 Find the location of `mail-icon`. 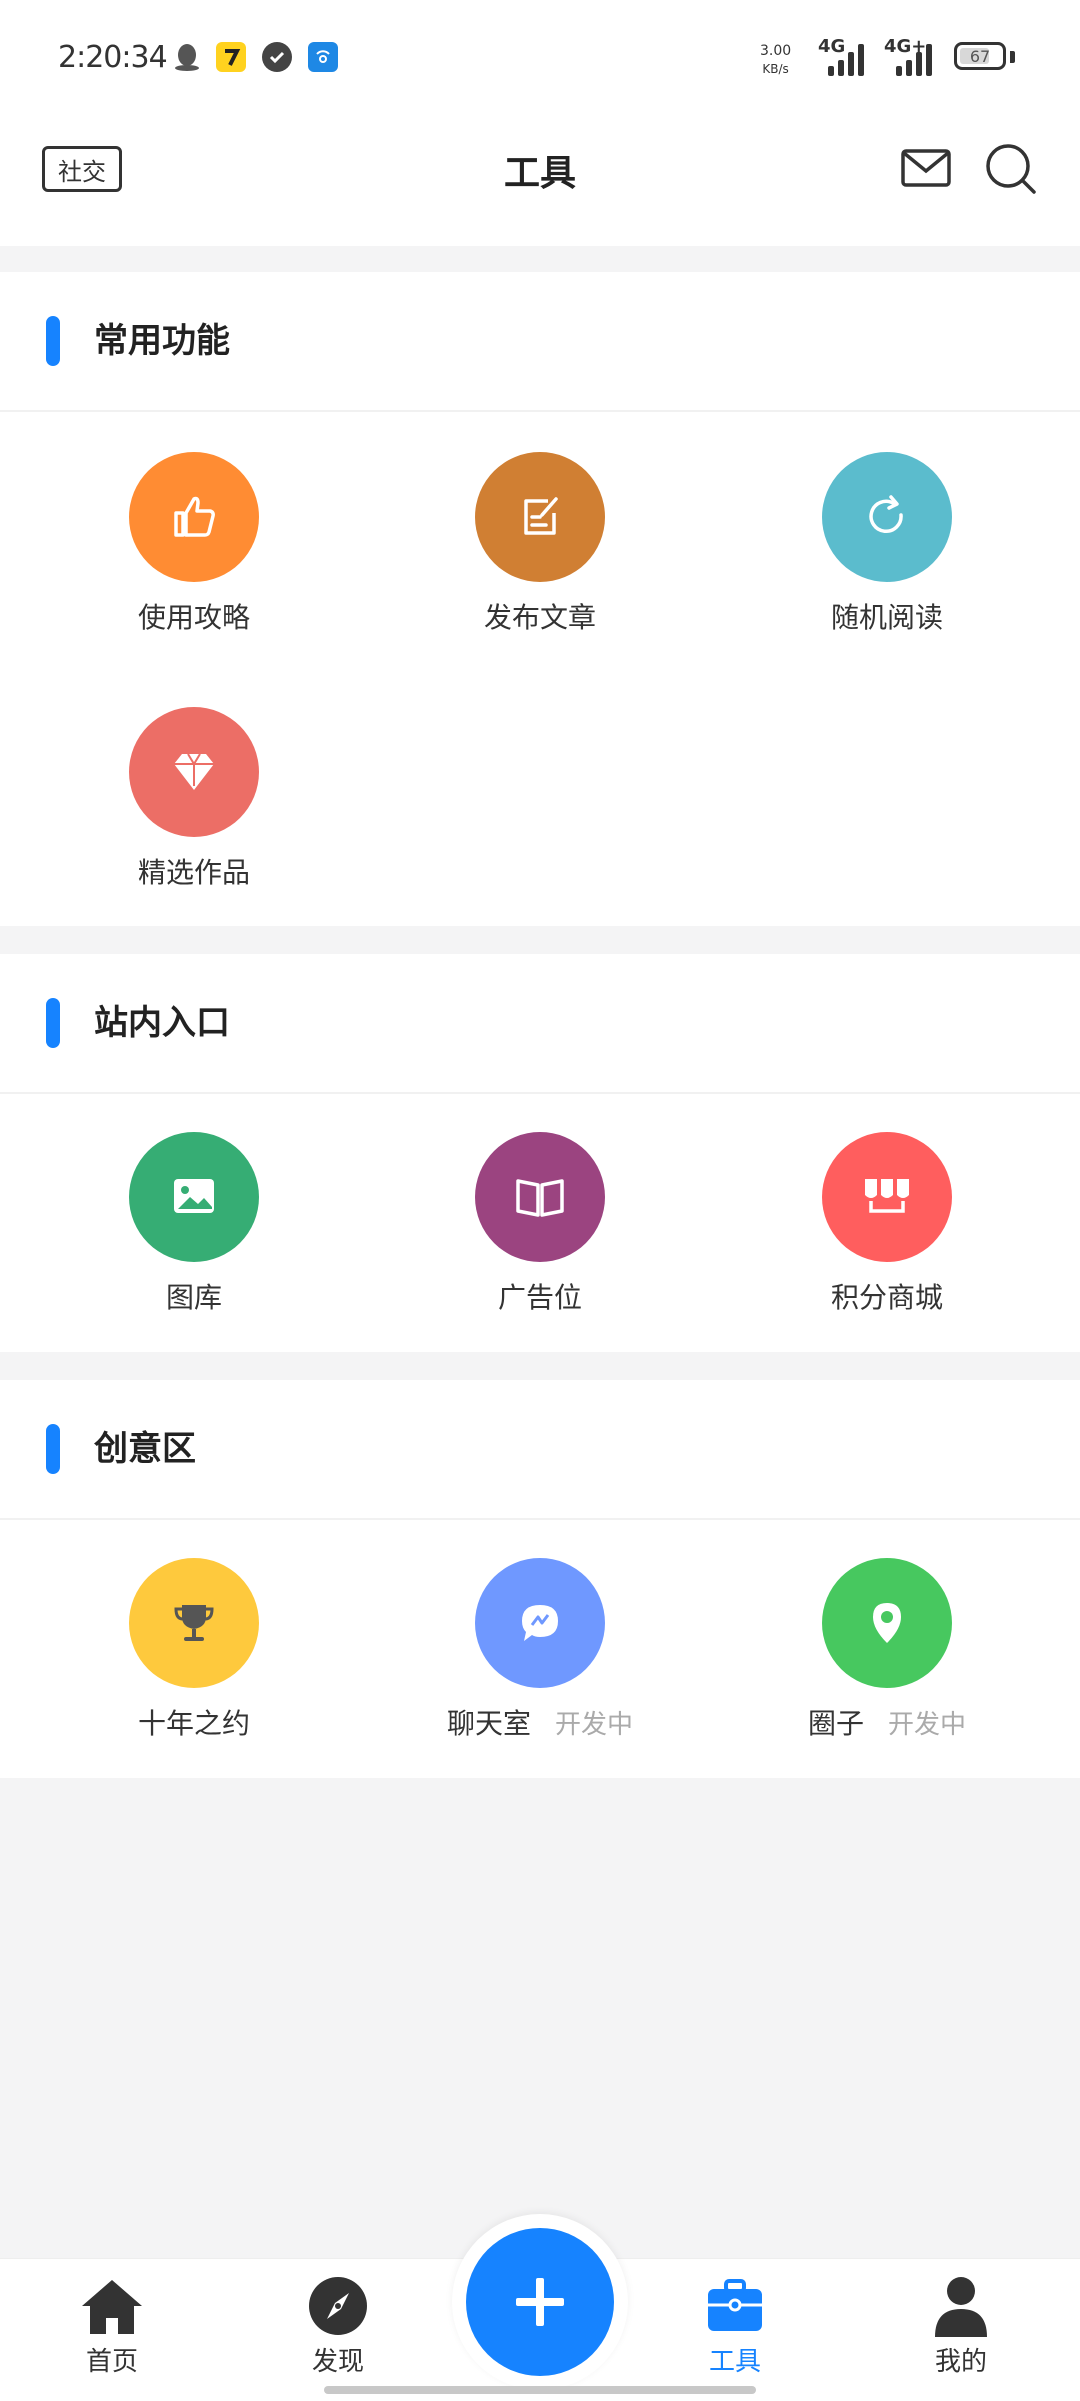

mail-icon is located at coordinates (926, 168).